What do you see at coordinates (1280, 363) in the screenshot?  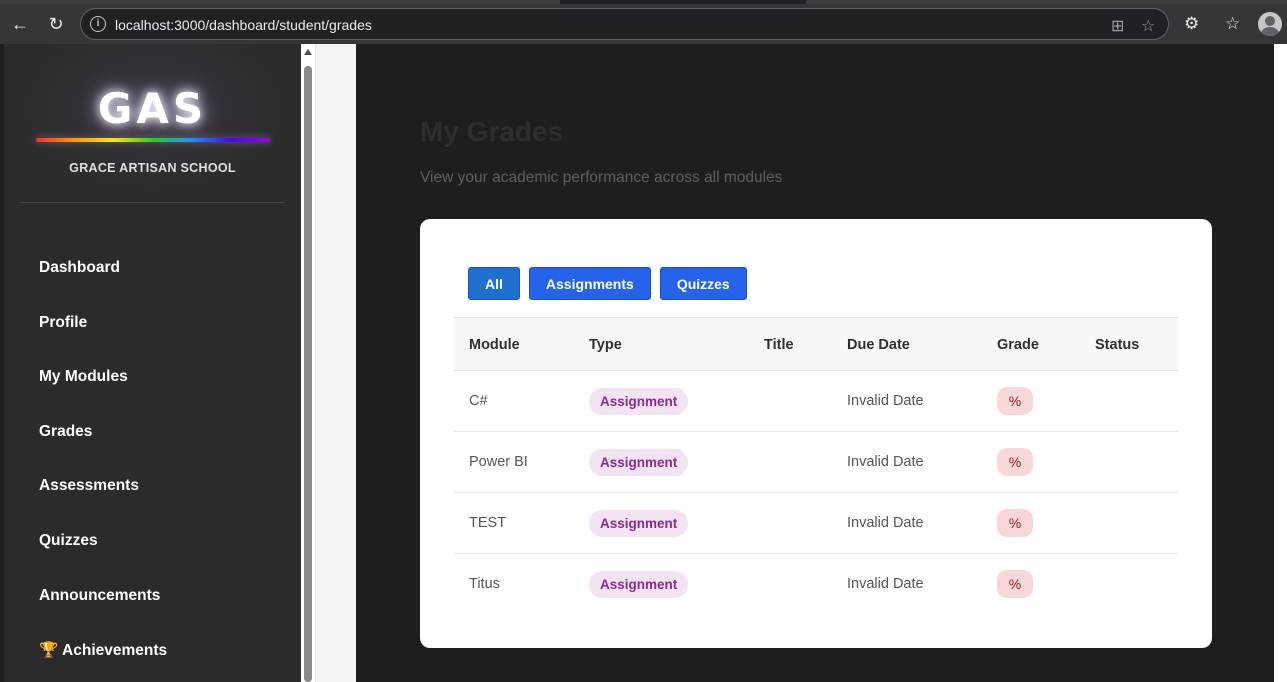 I see `right-edge` at bounding box center [1280, 363].